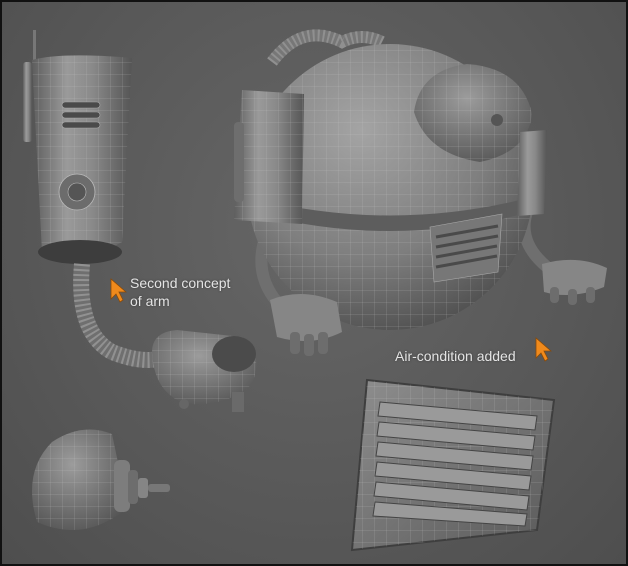 The width and height of the screenshot is (628, 566). I want to click on arm-concept-label-line1: Second concept, so click(180, 283).